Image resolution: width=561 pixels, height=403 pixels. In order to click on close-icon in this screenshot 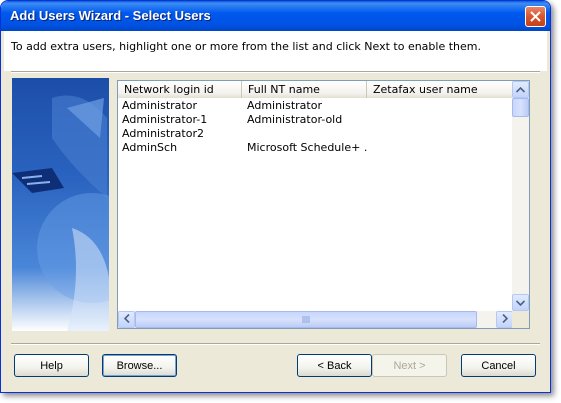, I will do `click(535, 16)`.